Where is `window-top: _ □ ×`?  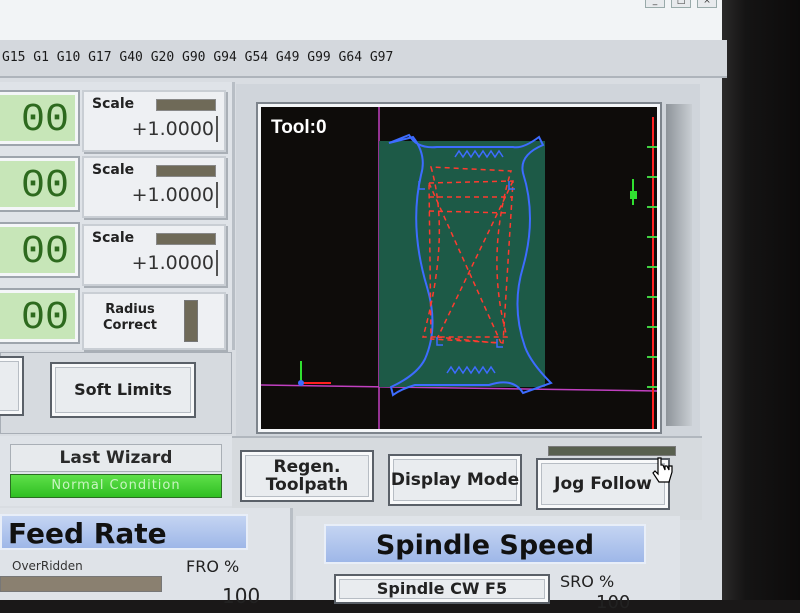
window-top: _ □ × is located at coordinates (362, 20).